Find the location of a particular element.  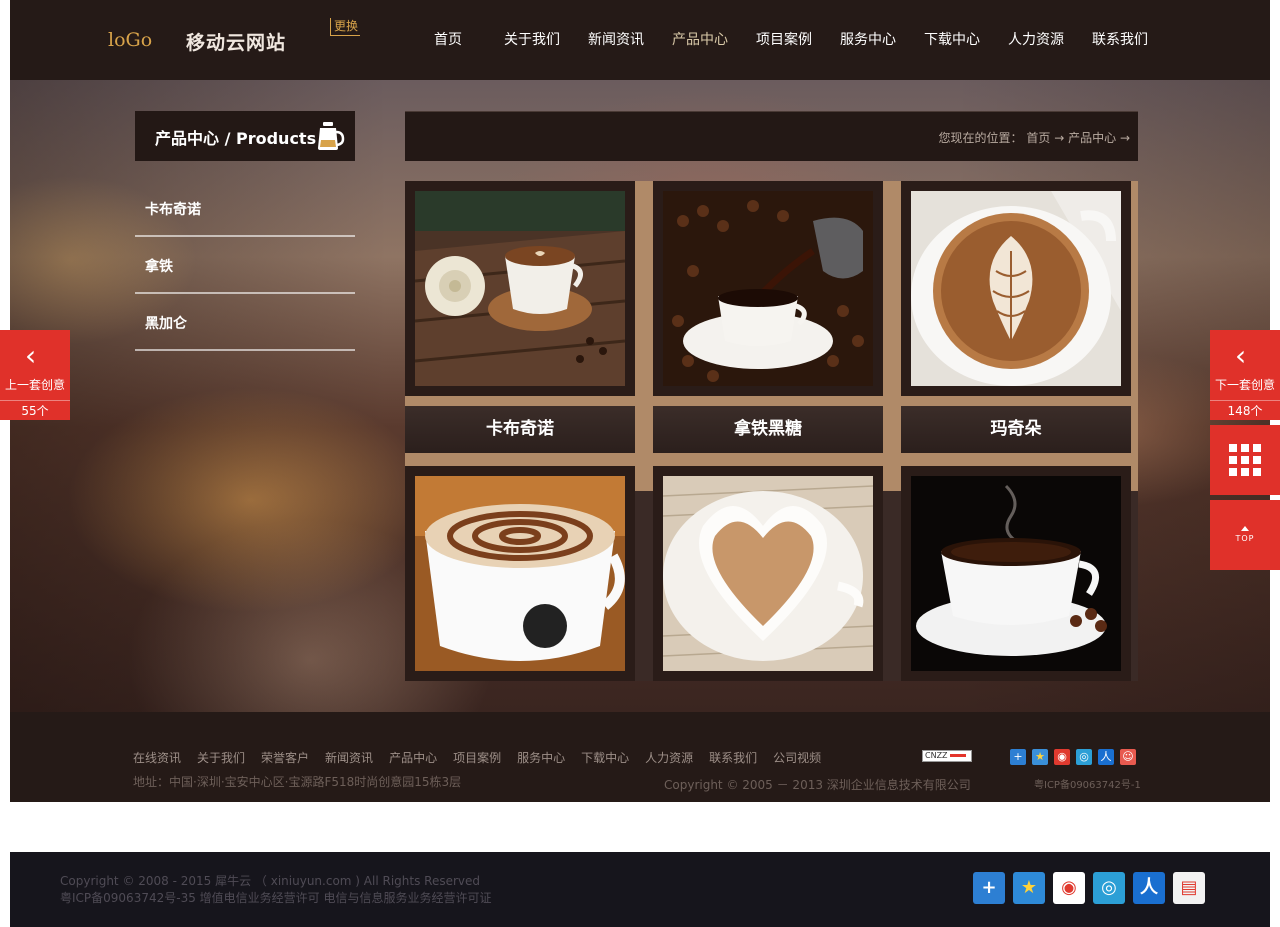

breadcrumb: 您现在的位置： 首页 → 产品中心 → is located at coordinates (771, 136).